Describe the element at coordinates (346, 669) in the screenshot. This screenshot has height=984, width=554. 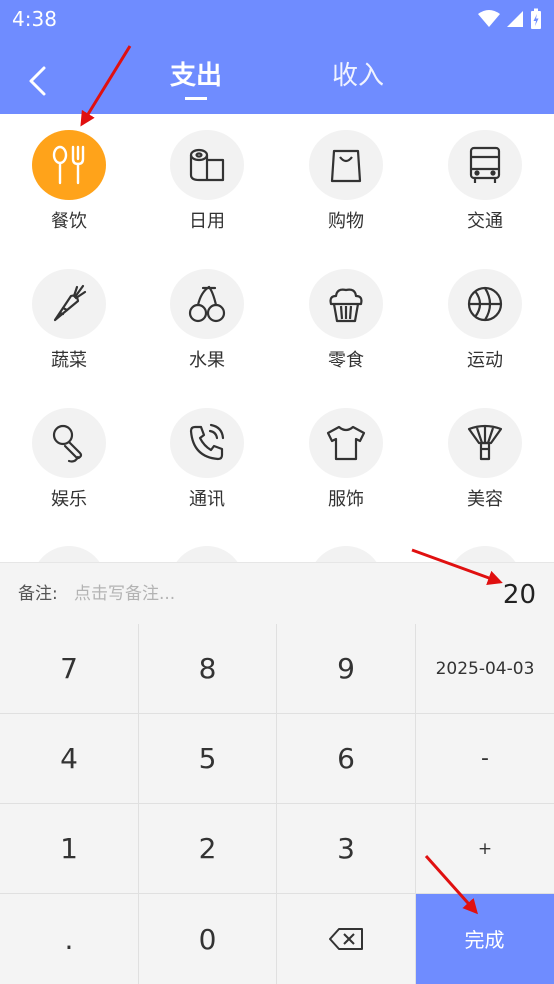
I see `key-9: 9` at that location.